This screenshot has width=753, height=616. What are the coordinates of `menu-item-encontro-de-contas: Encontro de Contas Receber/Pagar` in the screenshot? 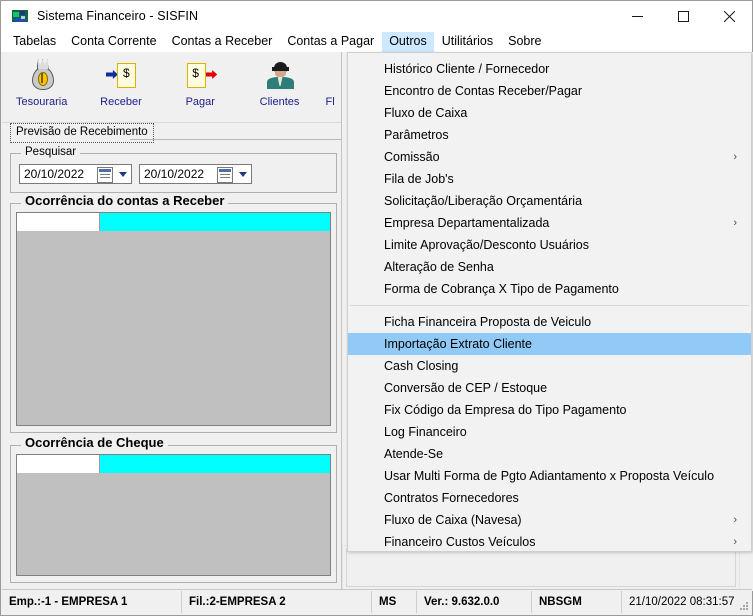 It's located at (549, 91).